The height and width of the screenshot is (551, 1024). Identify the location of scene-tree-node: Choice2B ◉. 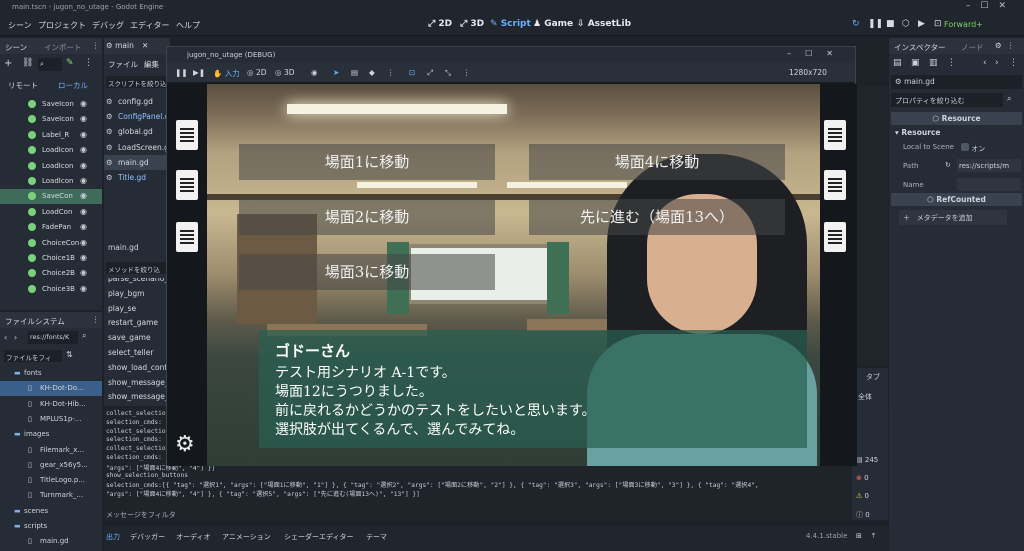
(51, 273).